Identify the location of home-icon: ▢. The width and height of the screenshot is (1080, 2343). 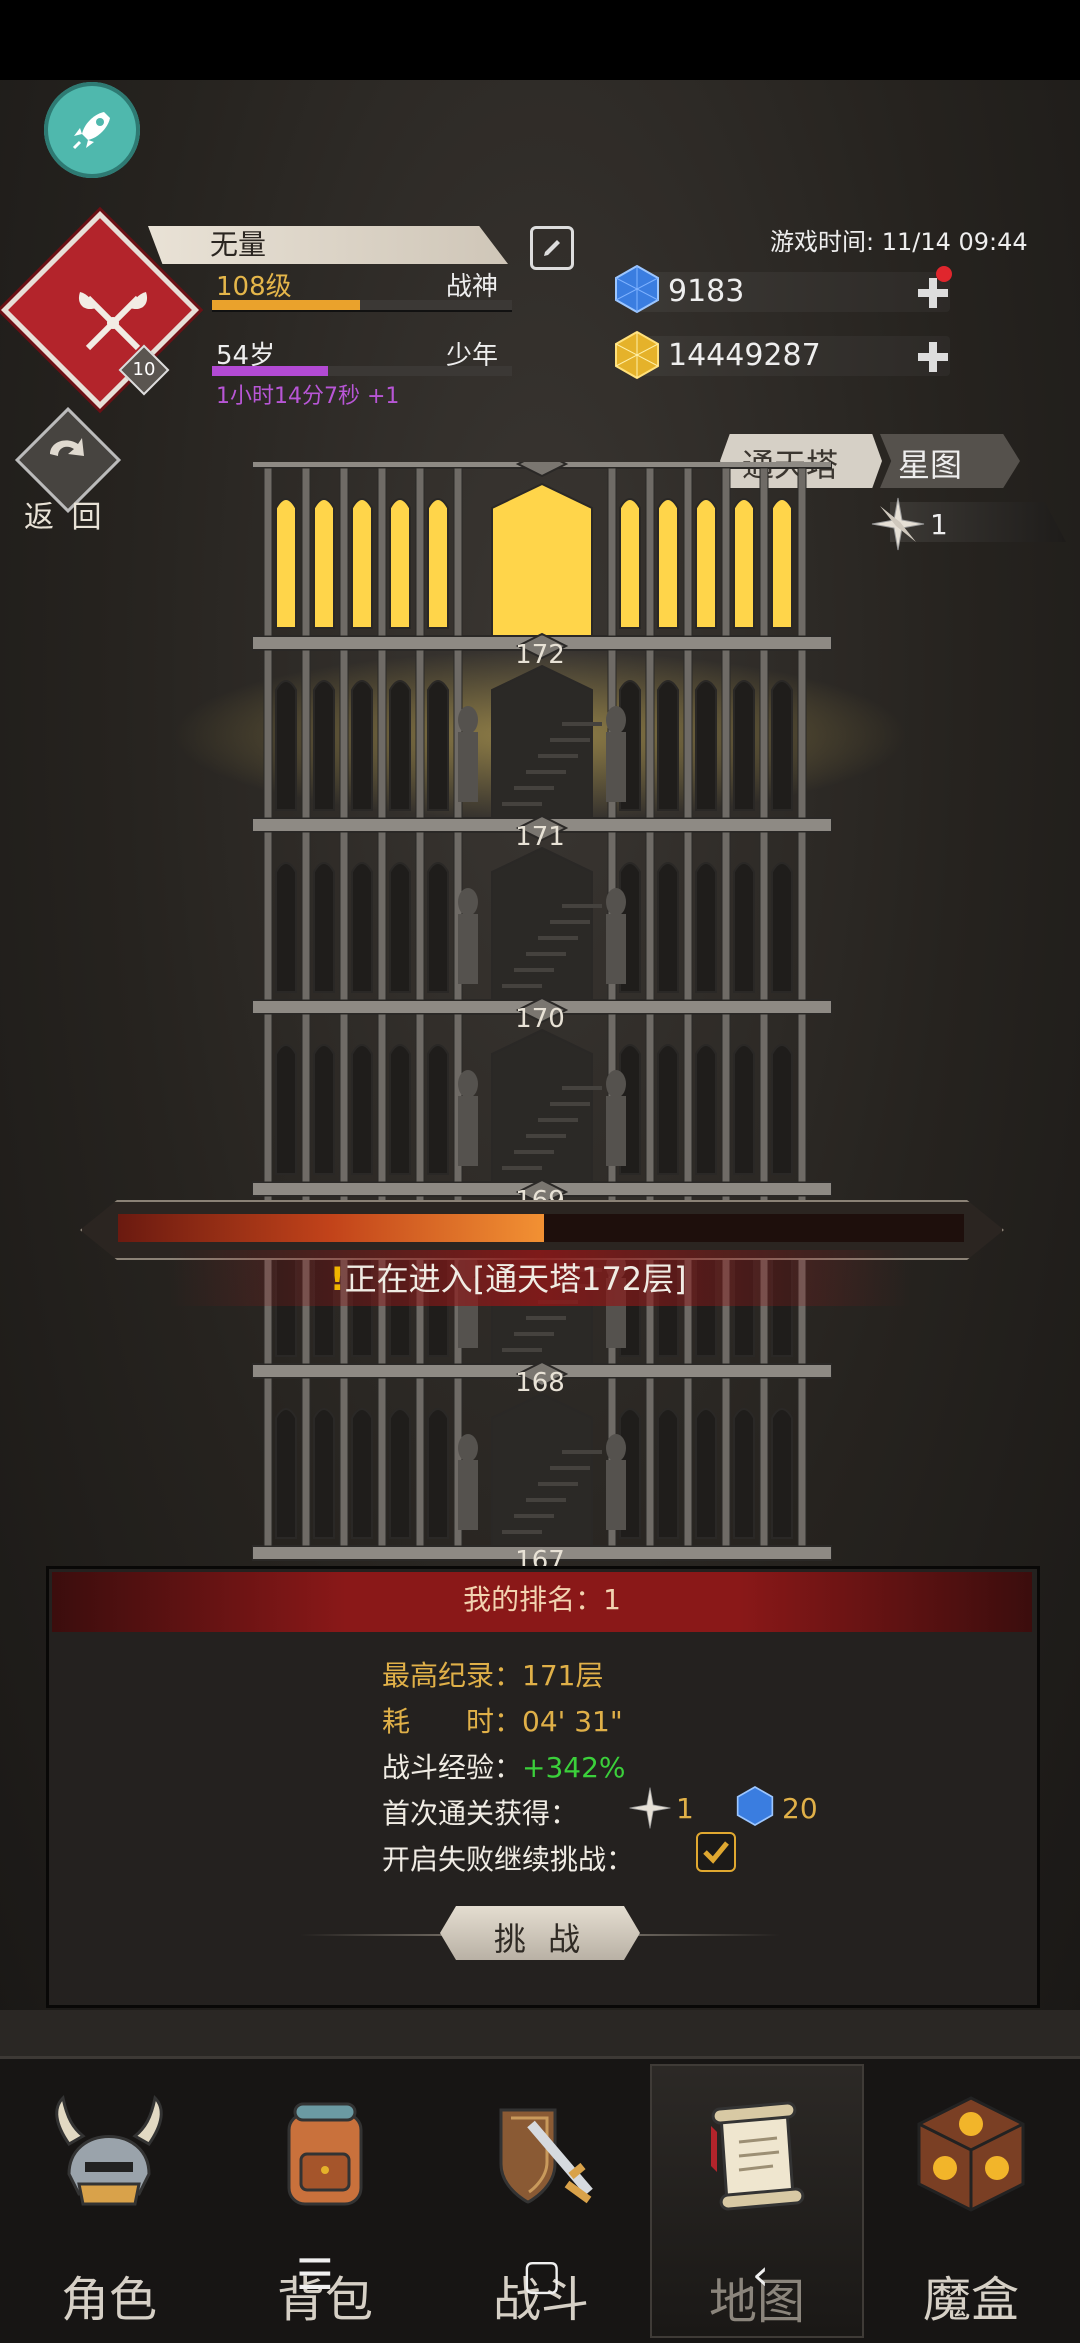
(542, 2274).